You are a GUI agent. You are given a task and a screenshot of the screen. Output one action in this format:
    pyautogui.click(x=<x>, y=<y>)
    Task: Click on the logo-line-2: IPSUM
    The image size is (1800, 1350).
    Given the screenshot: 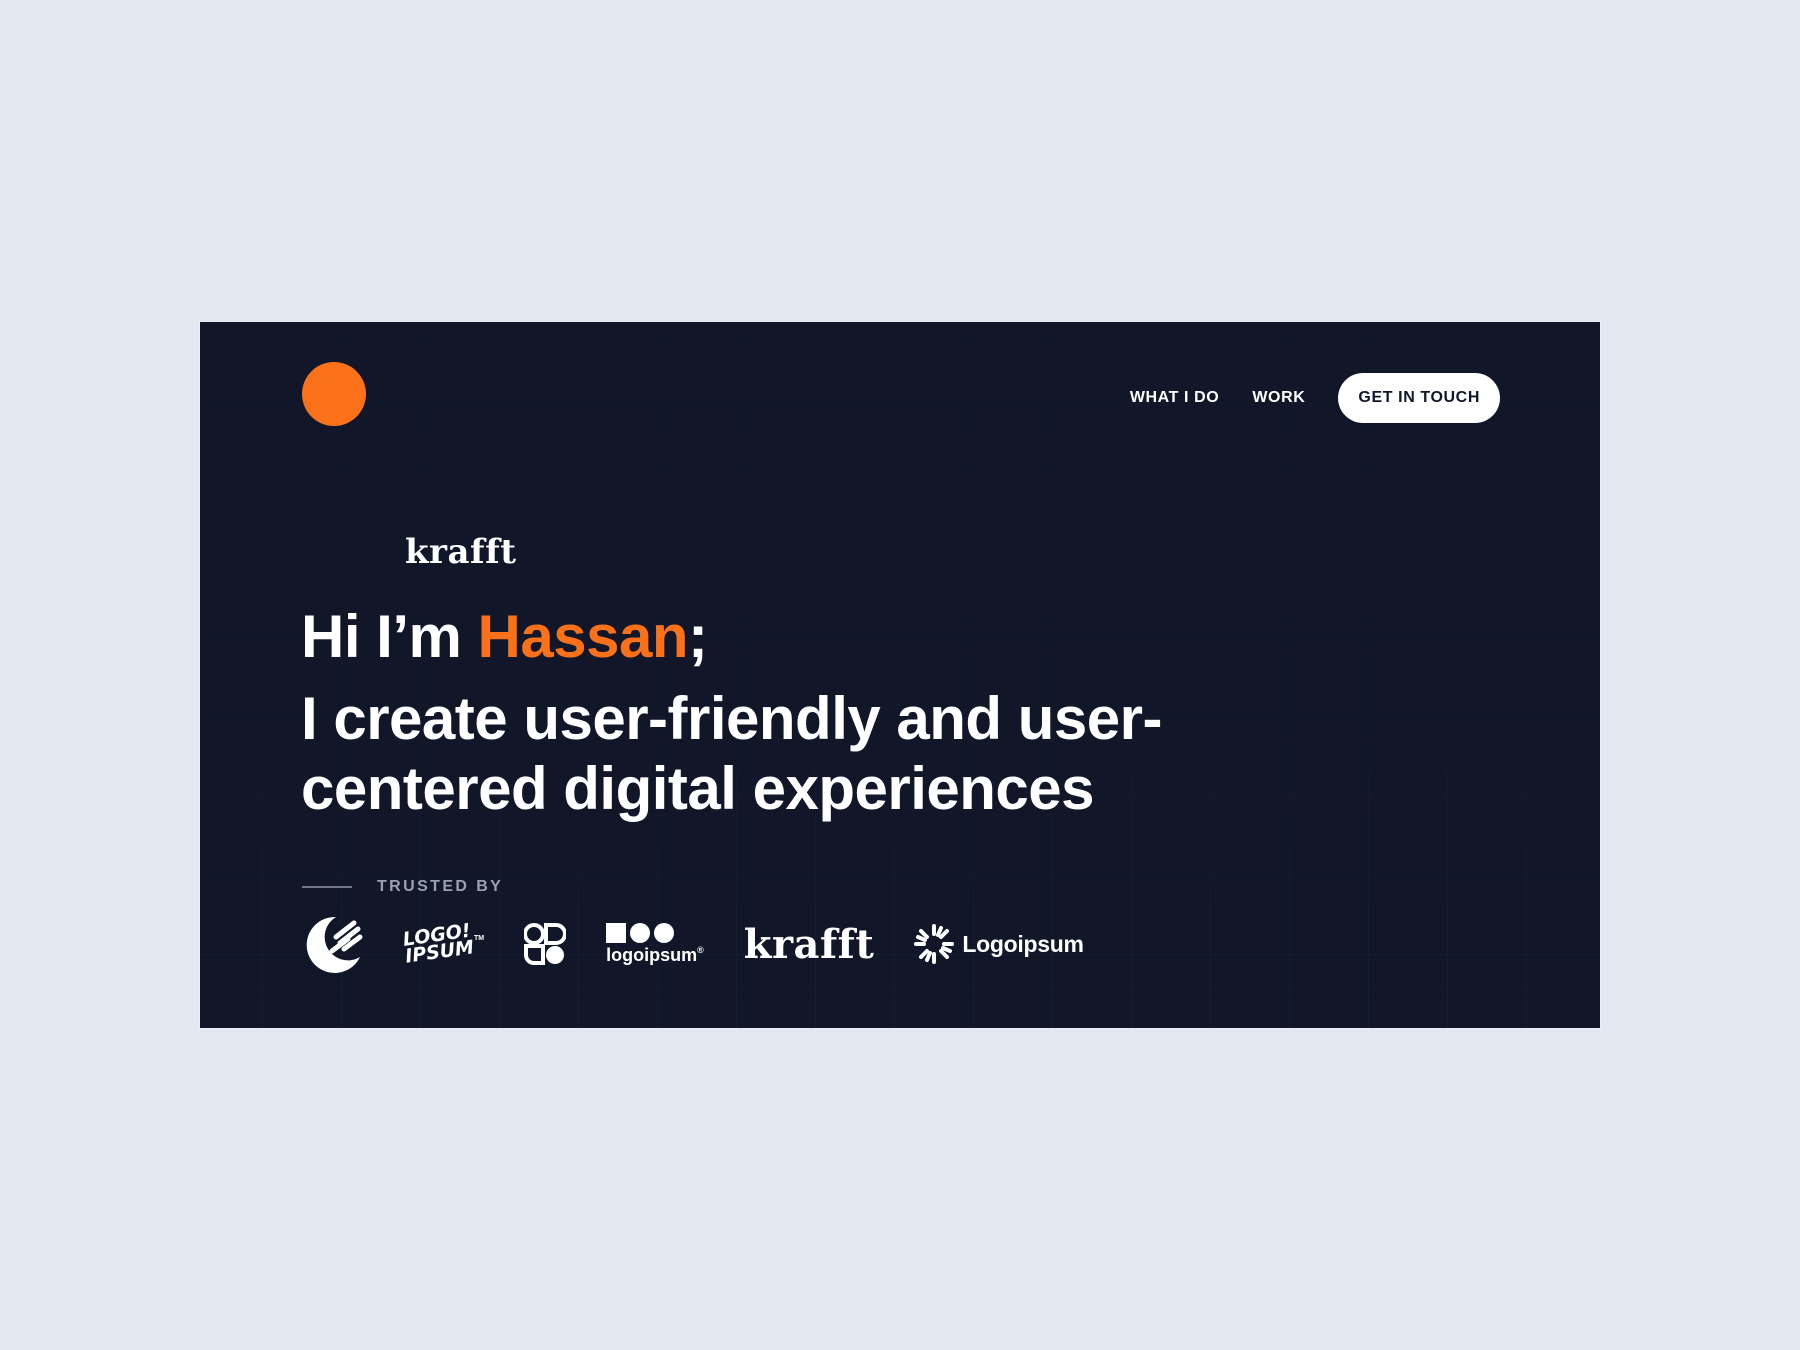 What is the action you would take?
    pyautogui.click(x=439, y=952)
    